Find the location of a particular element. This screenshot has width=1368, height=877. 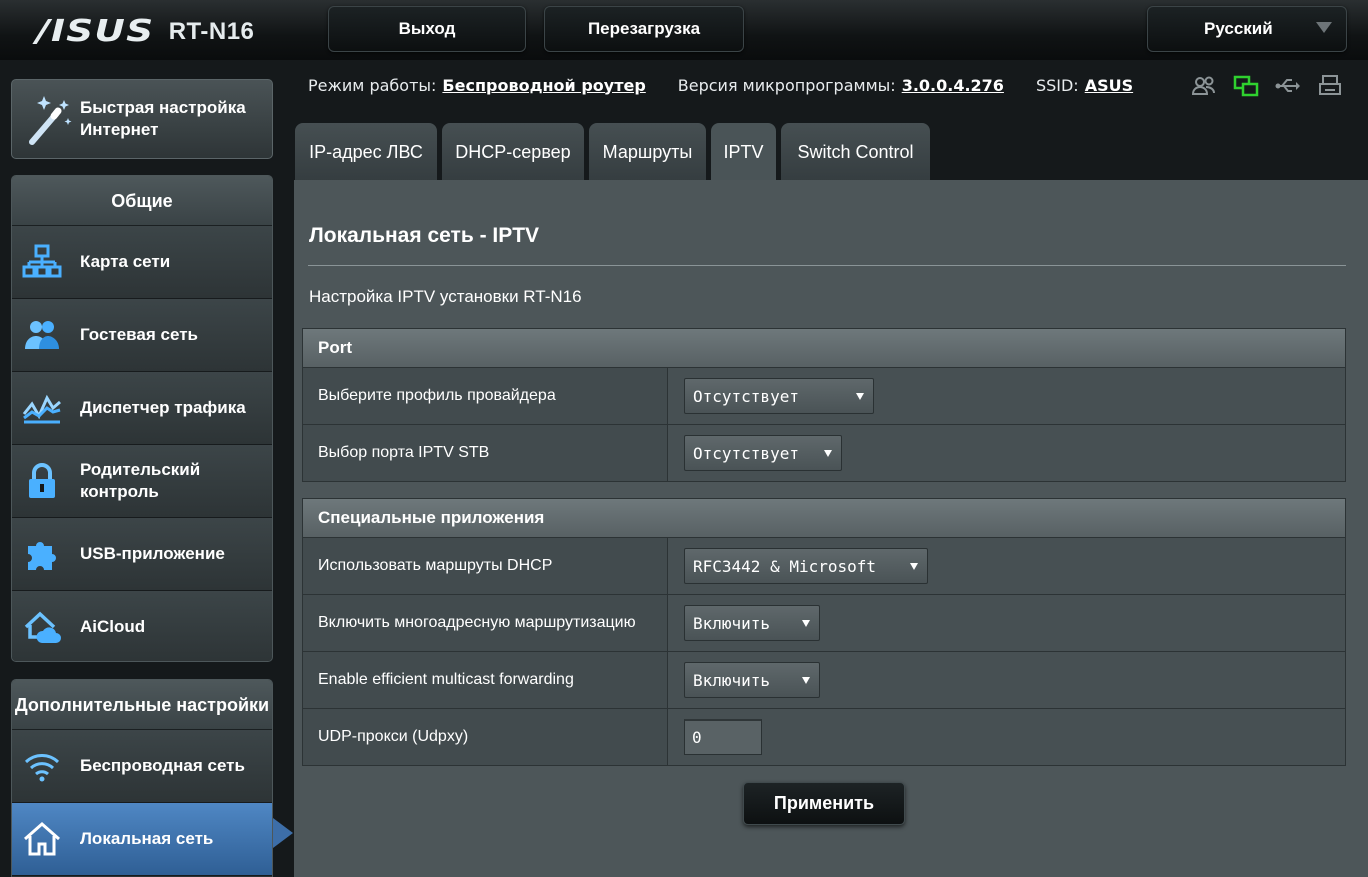

iptv-stb-port-select: Отсутствует is located at coordinates (763, 453).